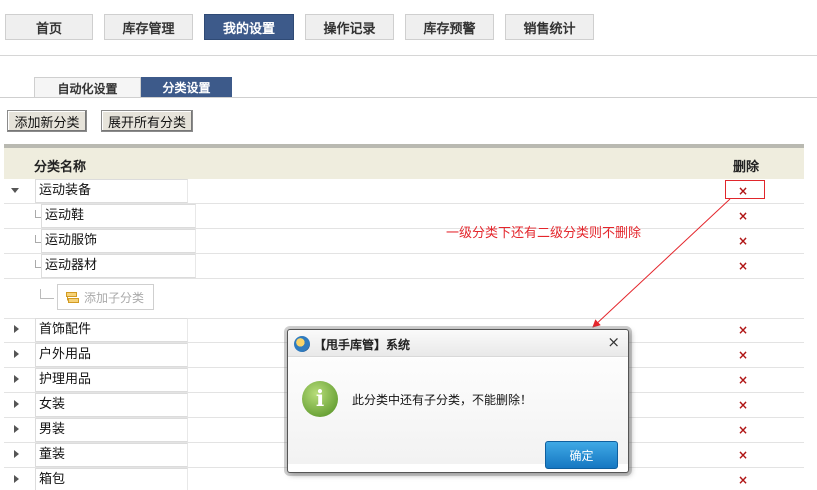 This screenshot has width=817, height=490. What do you see at coordinates (111, 330) in the screenshot?
I see `category-name-field: 首饰配件` at bounding box center [111, 330].